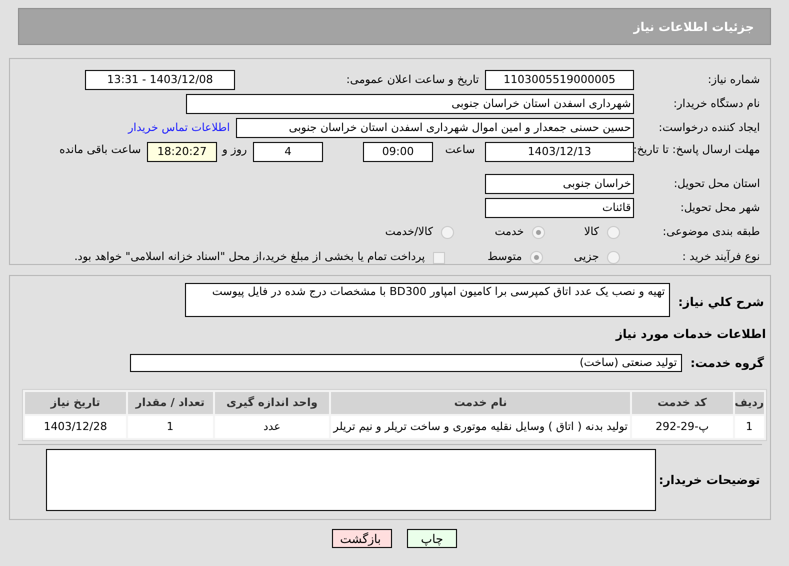 The height and width of the screenshot is (566, 789). What do you see at coordinates (398, 152) in the screenshot?
I see `value-field: 09:00` at bounding box center [398, 152].